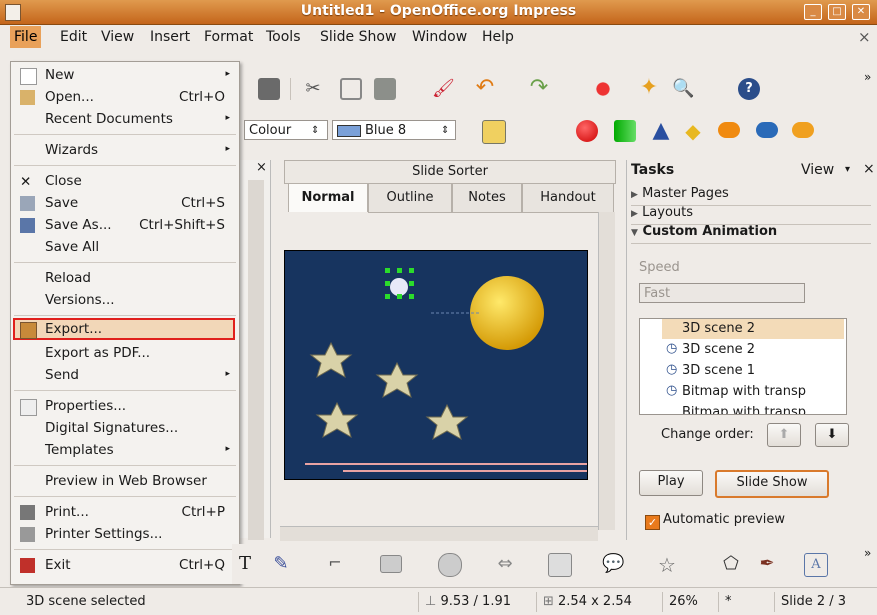  I want to click on area-color-select: Blue 8 ⇕, so click(394, 130).